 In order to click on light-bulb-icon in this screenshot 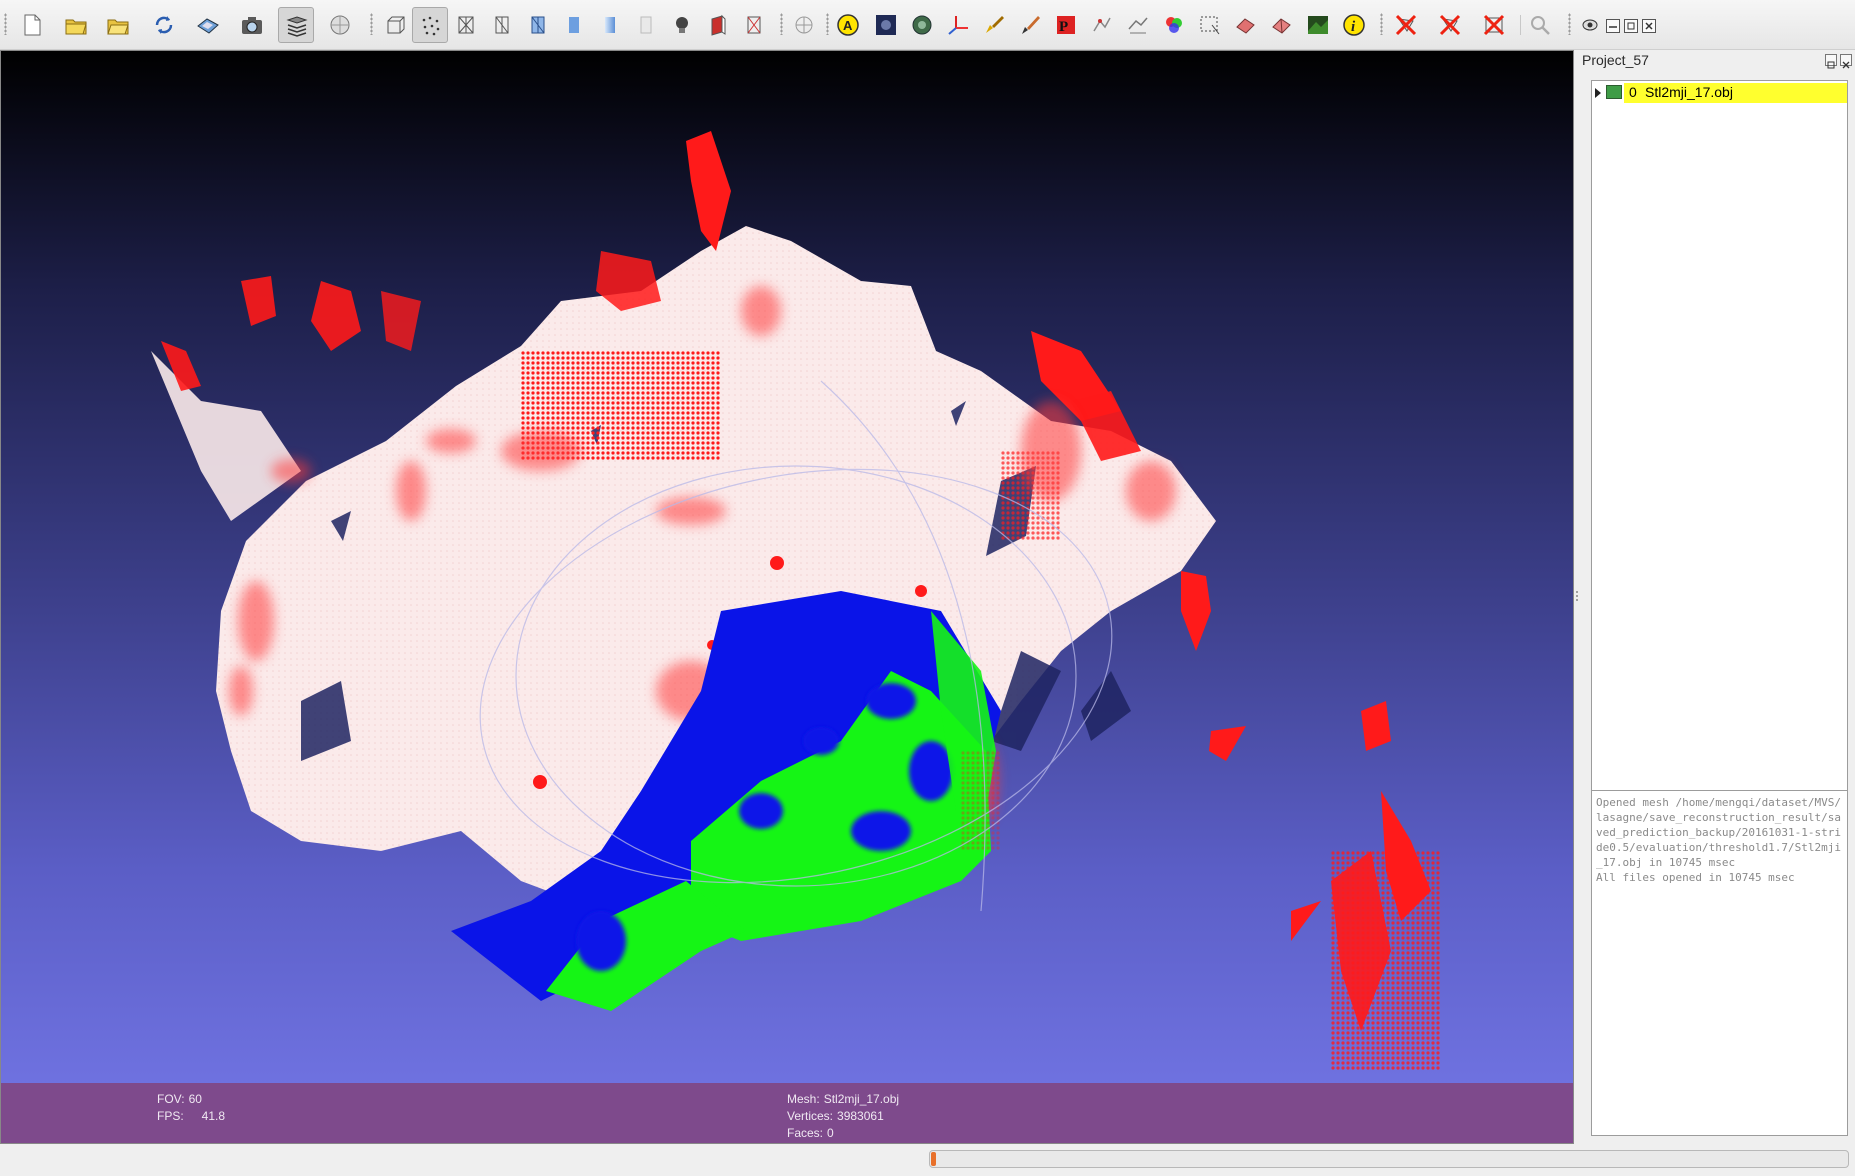, I will do `click(682, 25)`.